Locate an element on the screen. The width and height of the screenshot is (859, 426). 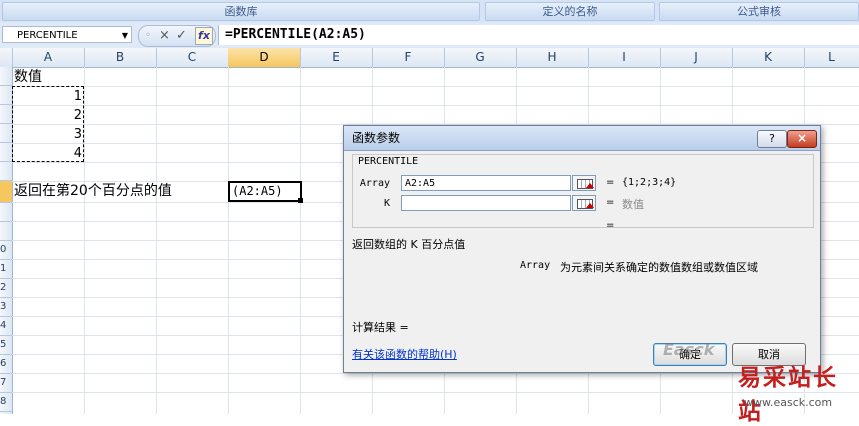
function-description: 返回数组的 K 百分点值 is located at coordinates (409, 244).